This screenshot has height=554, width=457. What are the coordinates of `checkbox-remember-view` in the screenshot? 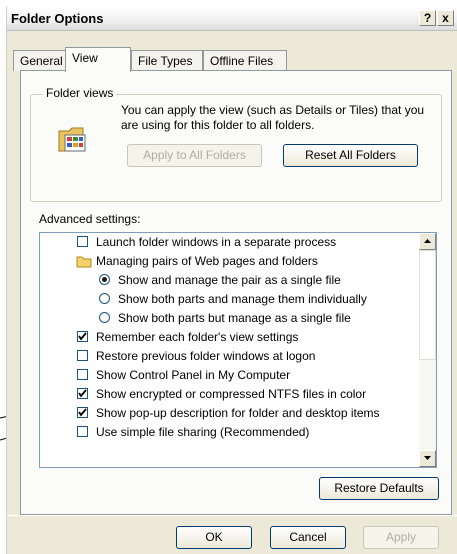 It's located at (82, 336).